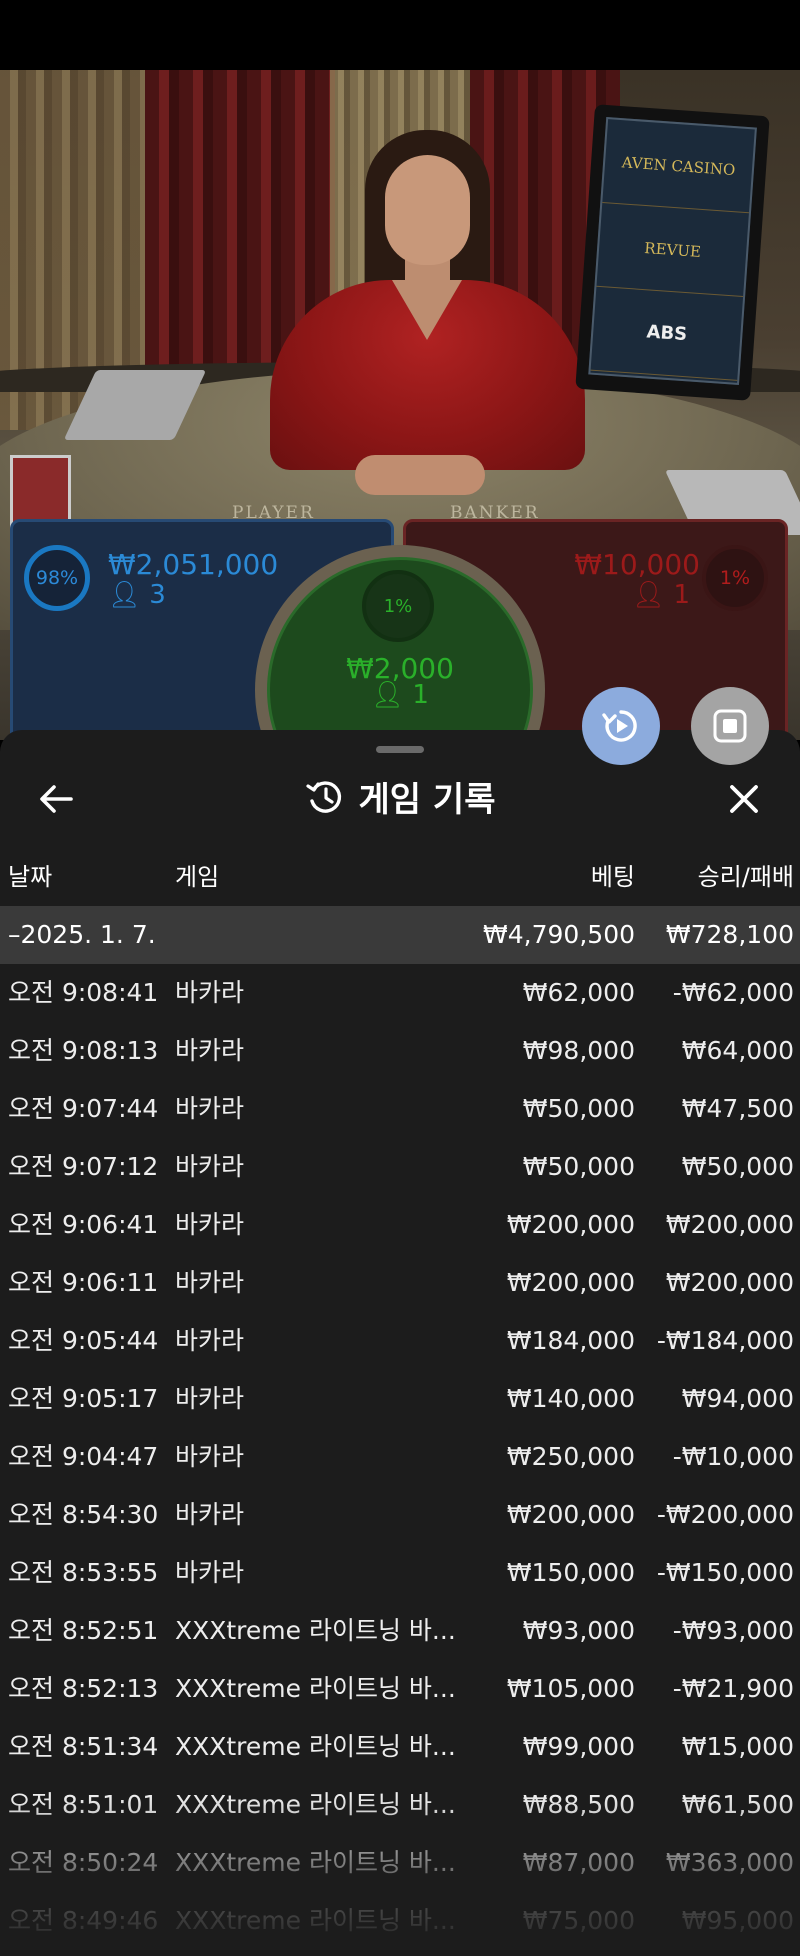  I want to click on tie-bettor-count: 👤︎ 1, so click(400, 695).